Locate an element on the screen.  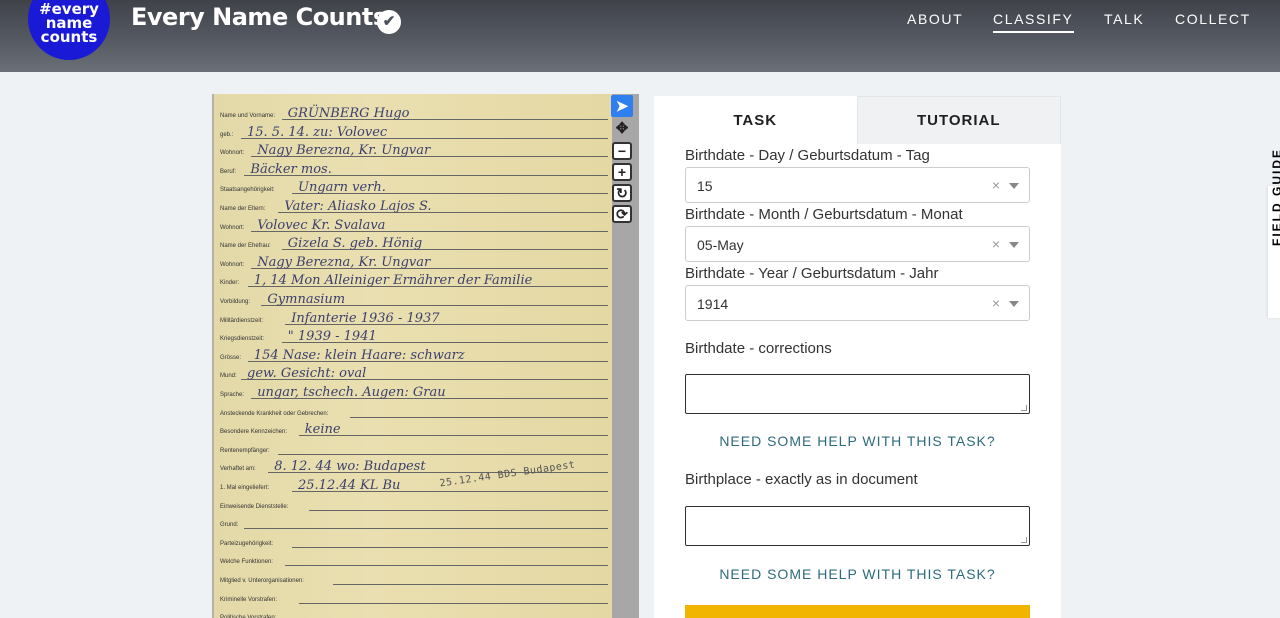
pointer-tool-icon: ➤ is located at coordinates (622, 106).